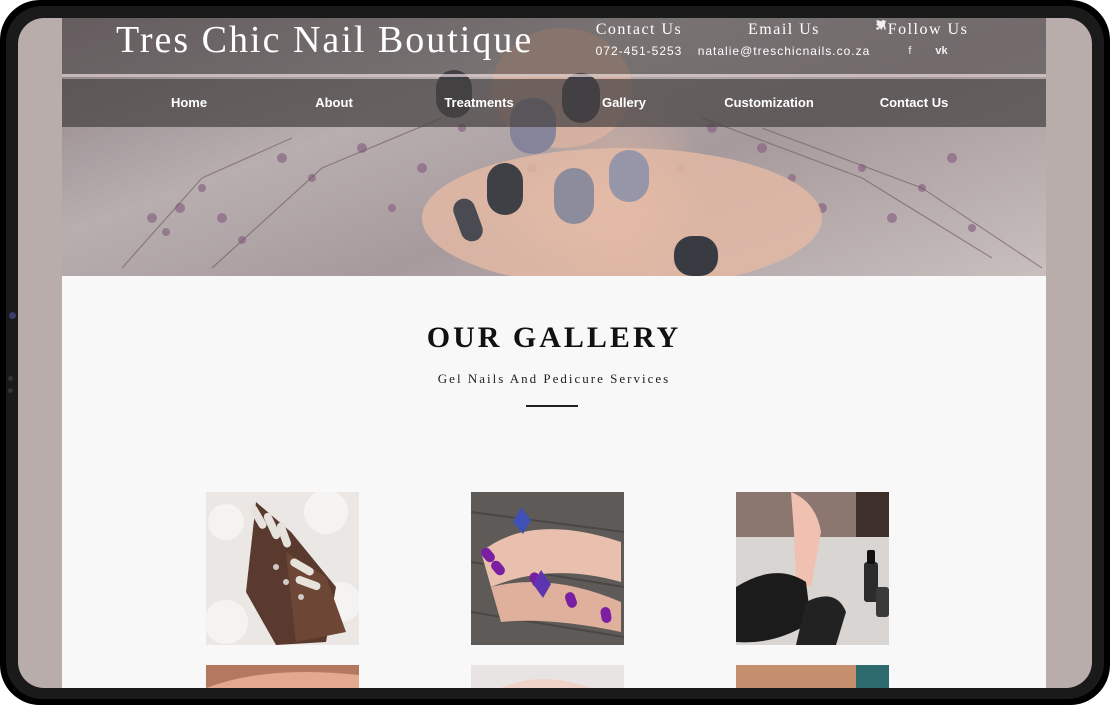  Describe the element at coordinates (12, 315) in the screenshot. I see `camera-icon` at that location.